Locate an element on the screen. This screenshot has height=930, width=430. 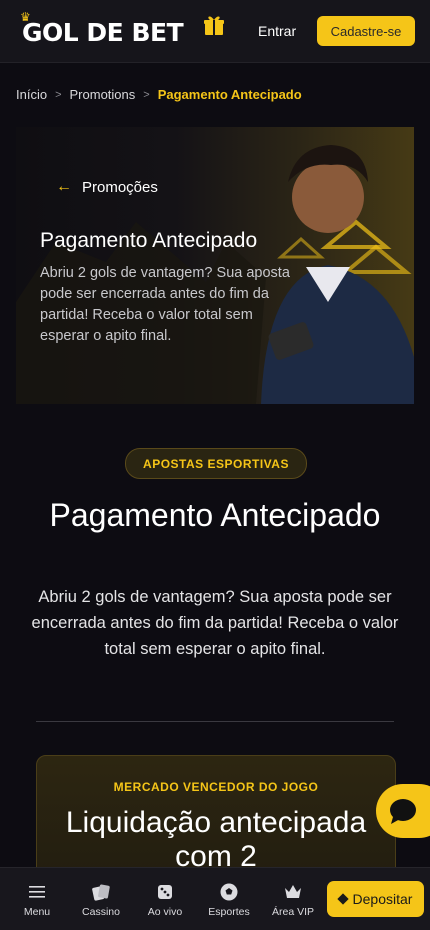
breadcrumb-promotions: Promotions is located at coordinates (103, 94).